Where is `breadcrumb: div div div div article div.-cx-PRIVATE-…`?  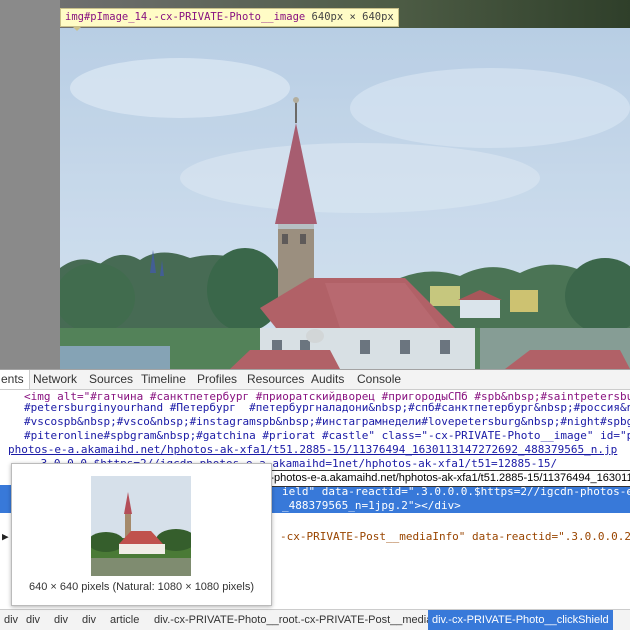 breadcrumb: div div div div article div.-cx-PRIVATE-… is located at coordinates (315, 619).